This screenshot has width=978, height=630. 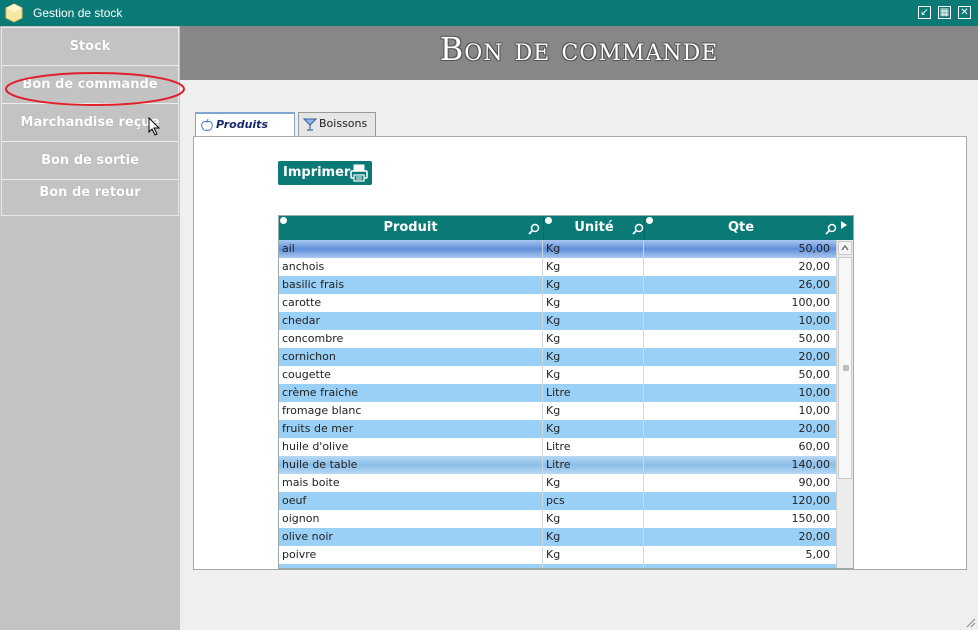 I want to click on cell-produit: fruits de mer, so click(x=318, y=428).